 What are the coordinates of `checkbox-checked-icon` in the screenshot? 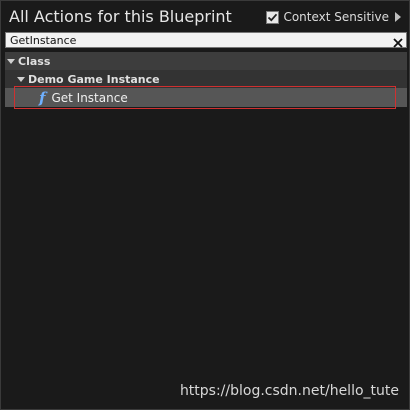 It's located at (273, 17).